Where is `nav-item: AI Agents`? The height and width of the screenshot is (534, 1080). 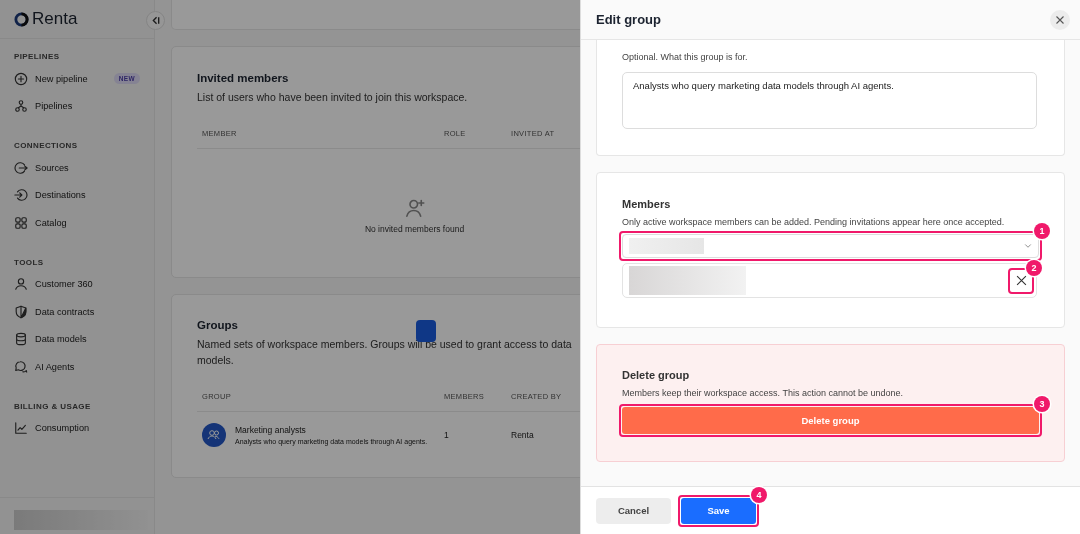
nav-item: AI Agents is located at coordinates (77, 367).